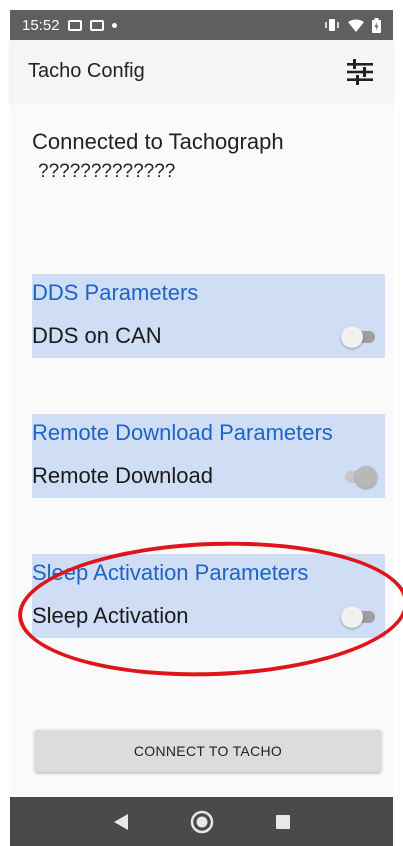 The width and height of the screenshot is (403, 846). Describe the element at coordinates (107, 171) in the screenshot. I see `tachograph-id: ?????????????` at that location.